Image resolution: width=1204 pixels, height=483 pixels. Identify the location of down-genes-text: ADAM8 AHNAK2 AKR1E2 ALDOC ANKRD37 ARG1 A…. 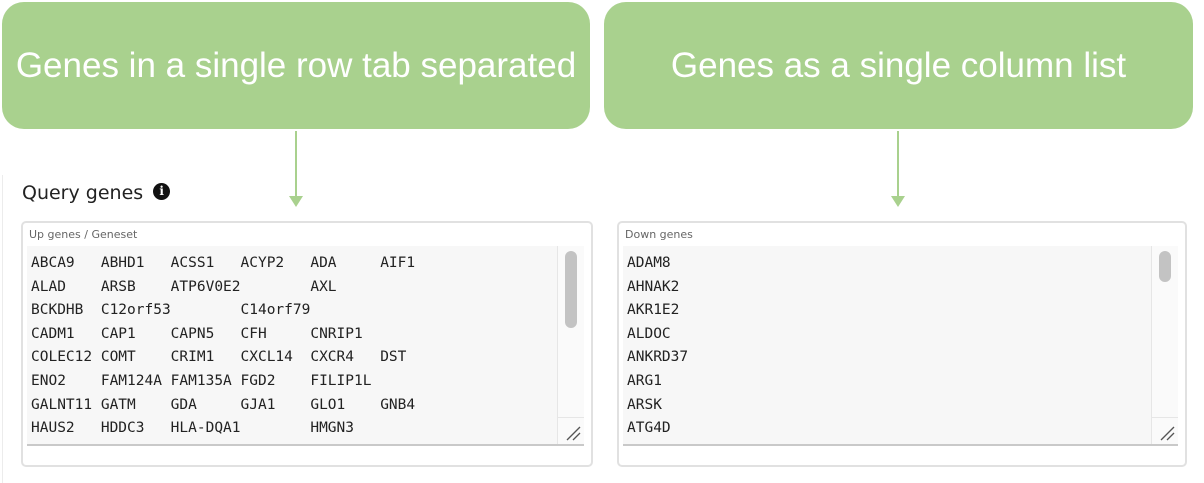
(657, 346).